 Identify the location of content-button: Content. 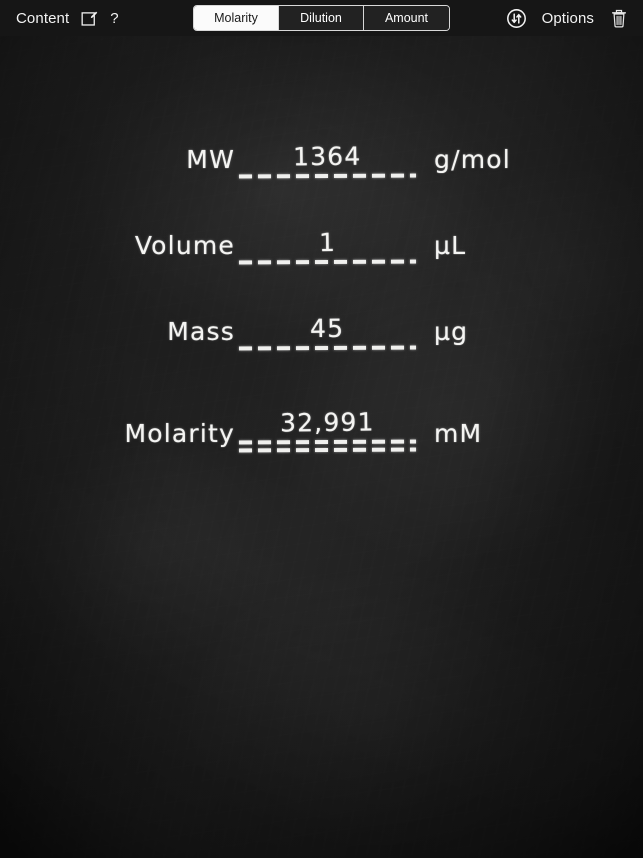
(42, 18).